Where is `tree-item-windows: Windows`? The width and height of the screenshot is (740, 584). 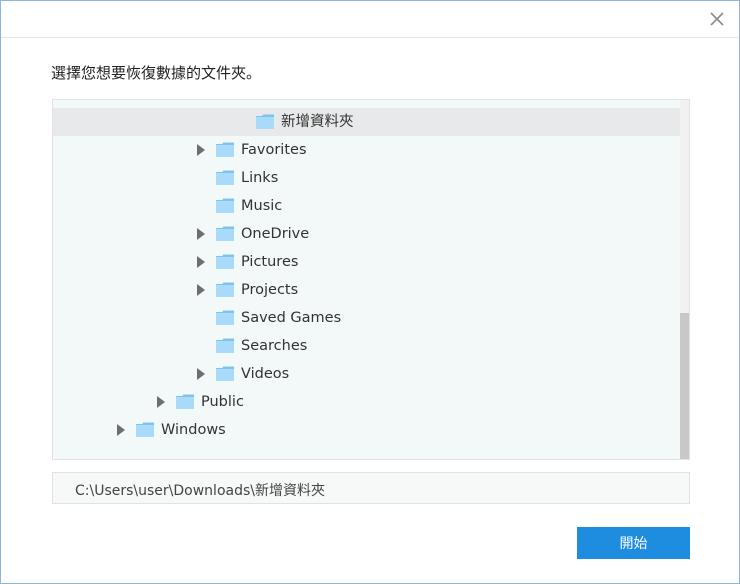 tree-item-windows: Windows is located at coordinates (367, 430).